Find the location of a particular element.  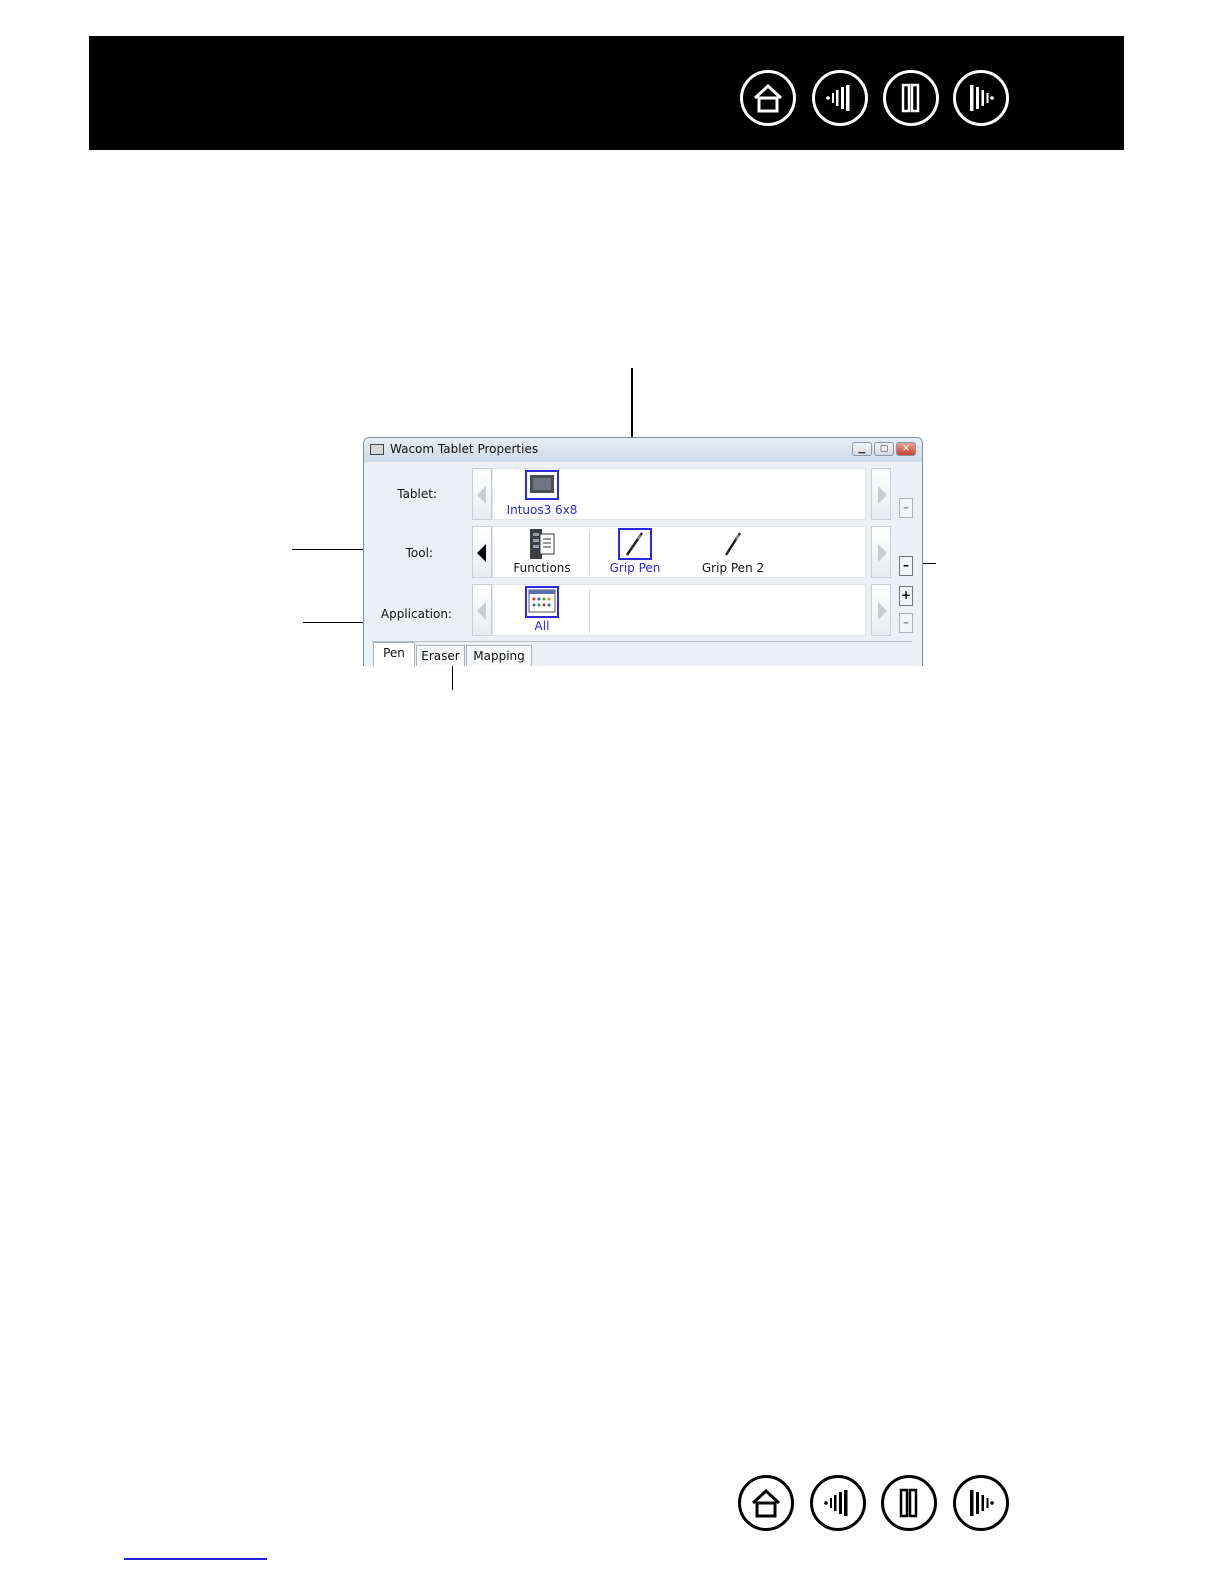

tablet-item-label: Intuos3 6x8 is located at coordinates (542, 510).